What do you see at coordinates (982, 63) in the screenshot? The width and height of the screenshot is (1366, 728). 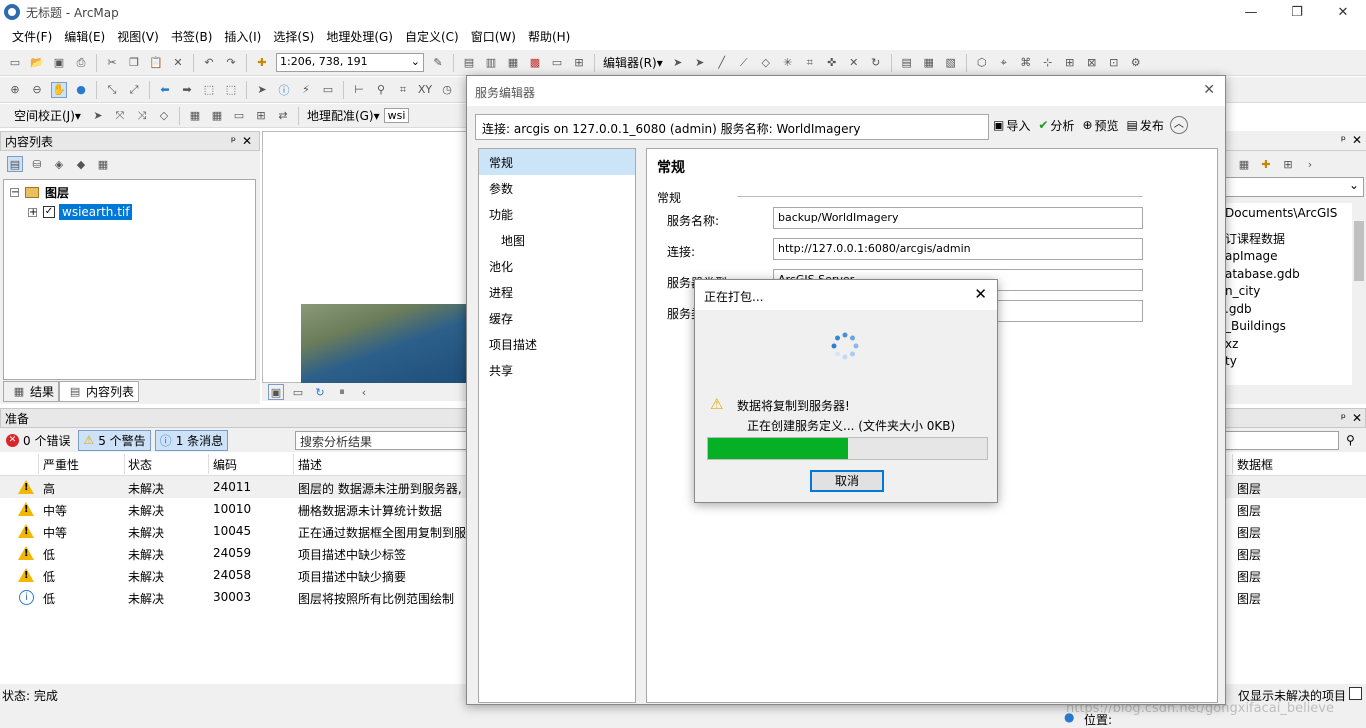 I see `topology-icon: ⬡` at bounding box center [982, 63].